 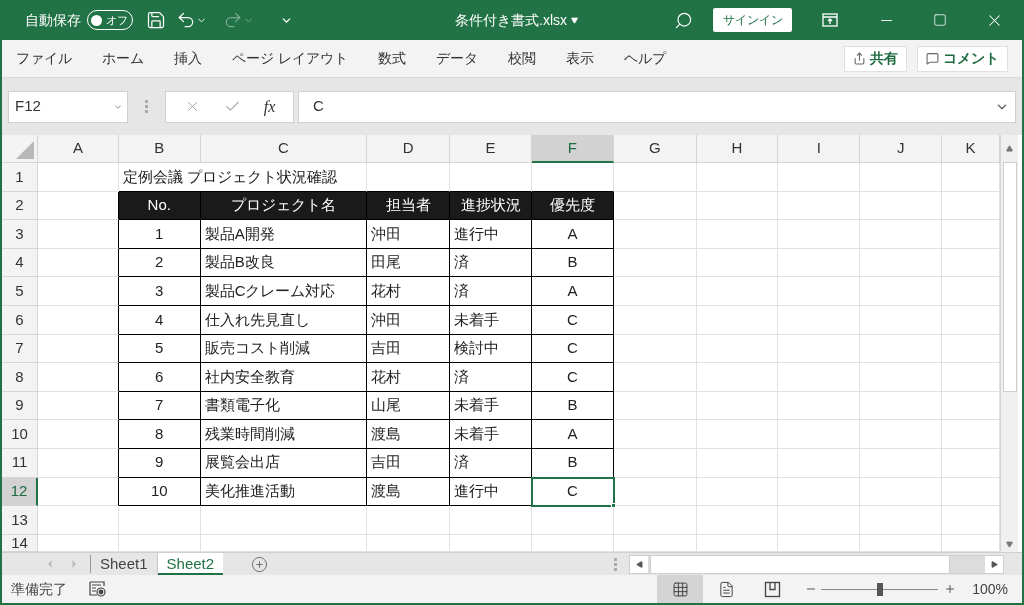 What do you see at coordinates (188, 58) in the screenshot?
I see `ribbon-tab: 挿入` at bounding box center [188, 58].